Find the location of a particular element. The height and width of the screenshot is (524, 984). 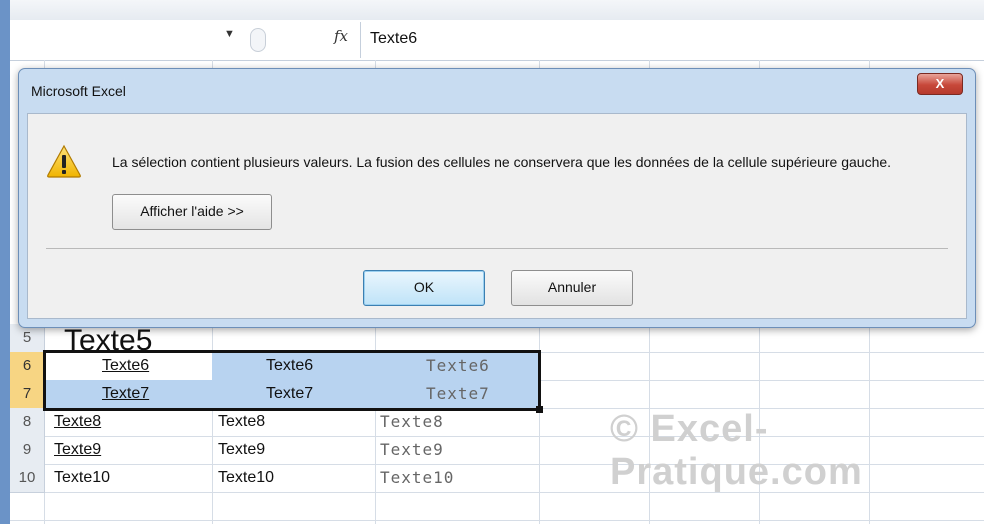

cell-b8: Texte8 is located at coordinates (241, 422).